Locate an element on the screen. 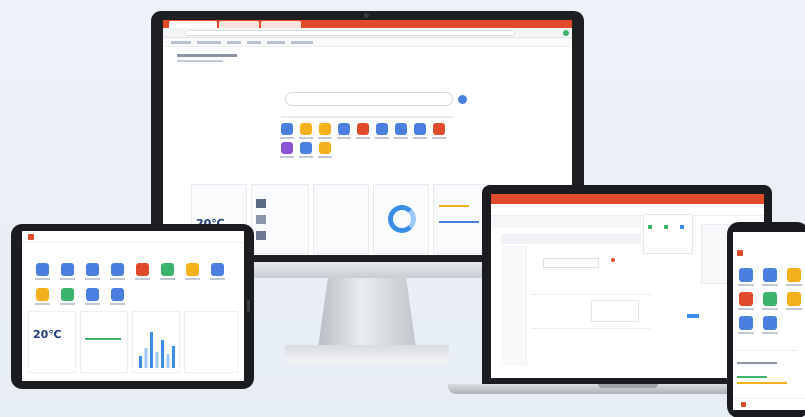  tablet-header is located at coordinates (133, 237).